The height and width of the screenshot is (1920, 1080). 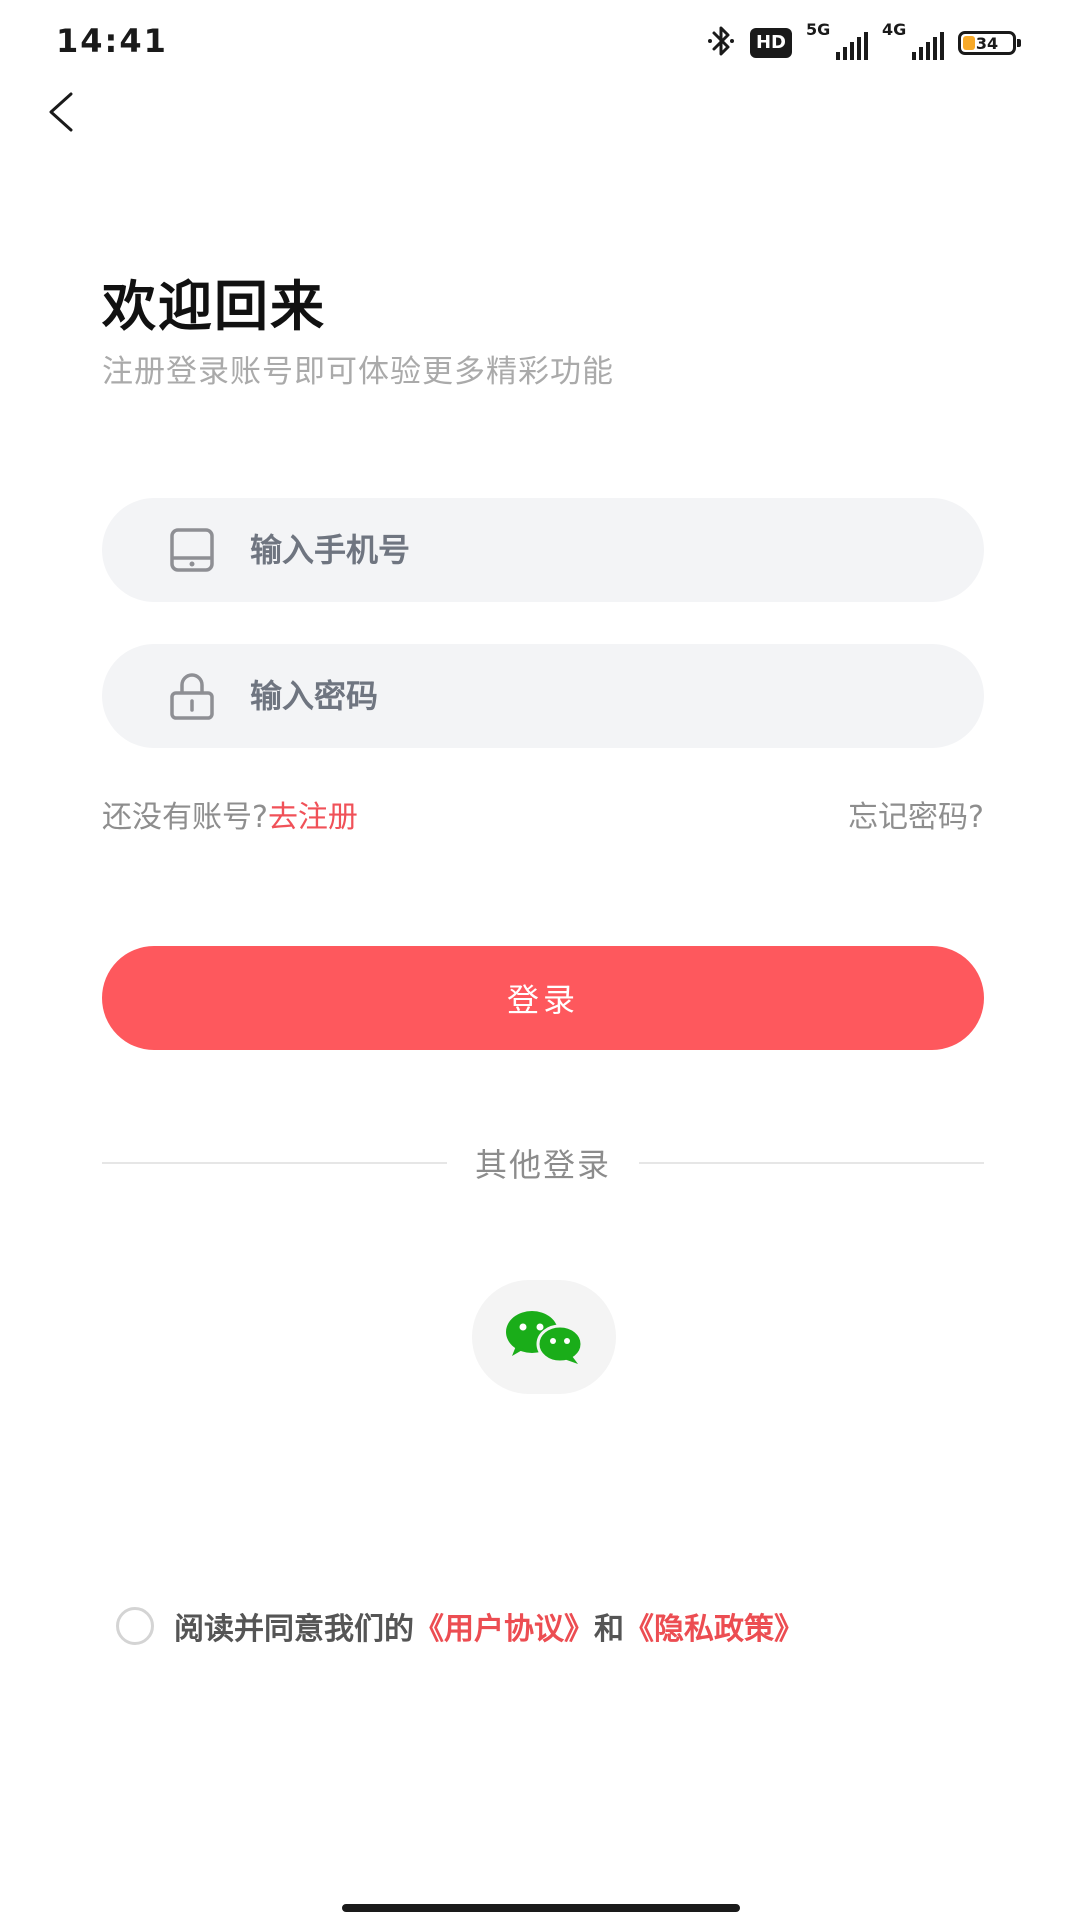 I want to click on password-field, so click(x=543, y=696).